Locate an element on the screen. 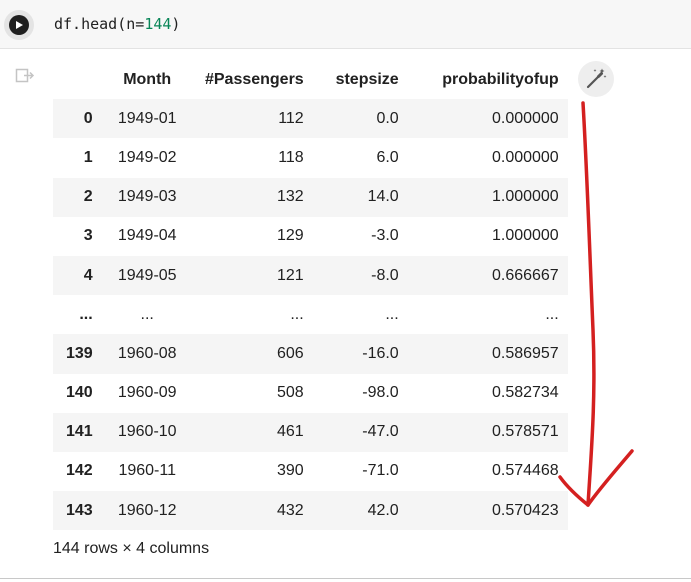 The width and height of the screenshot is (691, 582). row-index: 2 is located at coordinates (88, 197).